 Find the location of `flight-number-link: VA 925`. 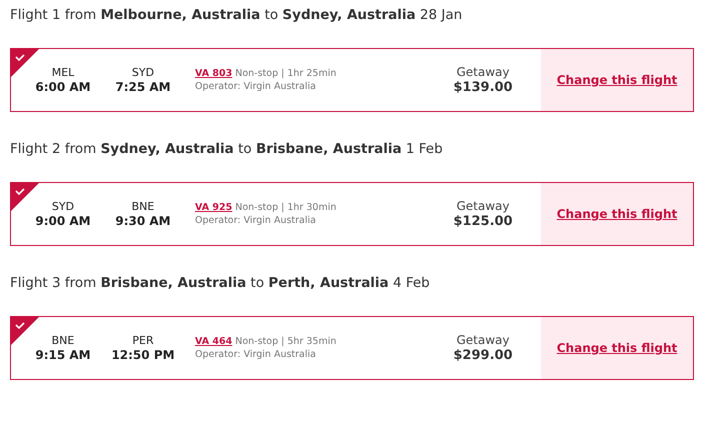

flight-number-link: VA 925 is located at coordinates (213, 207).